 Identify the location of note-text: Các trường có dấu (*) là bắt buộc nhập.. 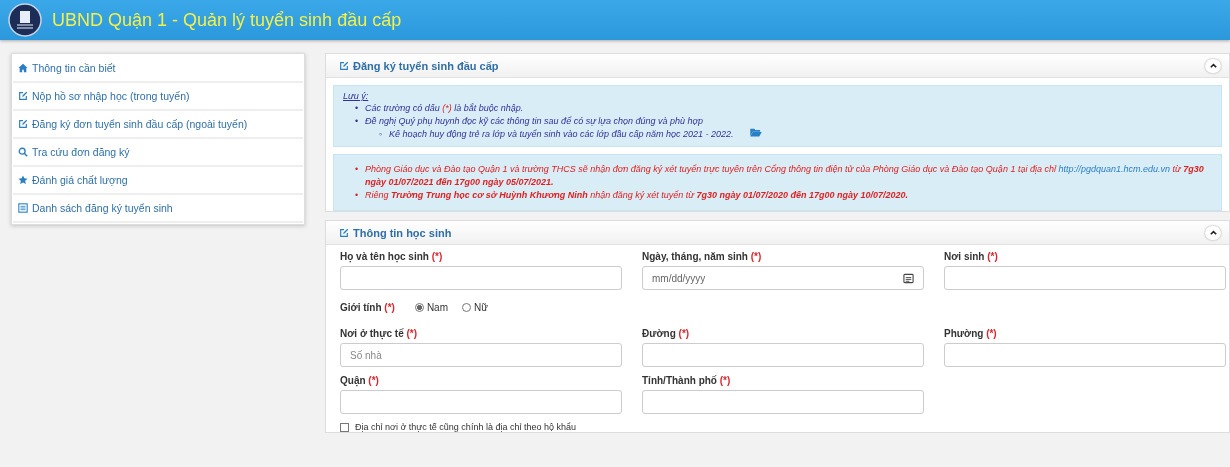
(444, 108).